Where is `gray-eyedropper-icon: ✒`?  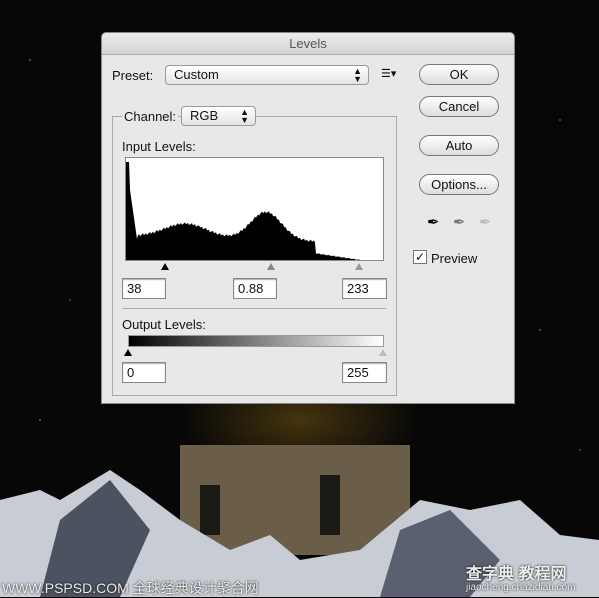 gray-eyedropper-icon: ✒ is located at coordinates (459, 222).